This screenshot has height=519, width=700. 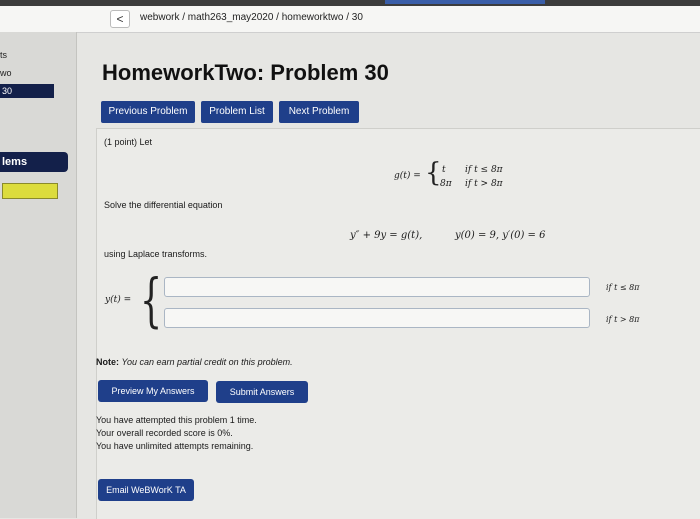 What do you see at coordinates (446, 184) in the screenshot?
I see `g-case2-value: 8π` at bounding box center [446, 184].